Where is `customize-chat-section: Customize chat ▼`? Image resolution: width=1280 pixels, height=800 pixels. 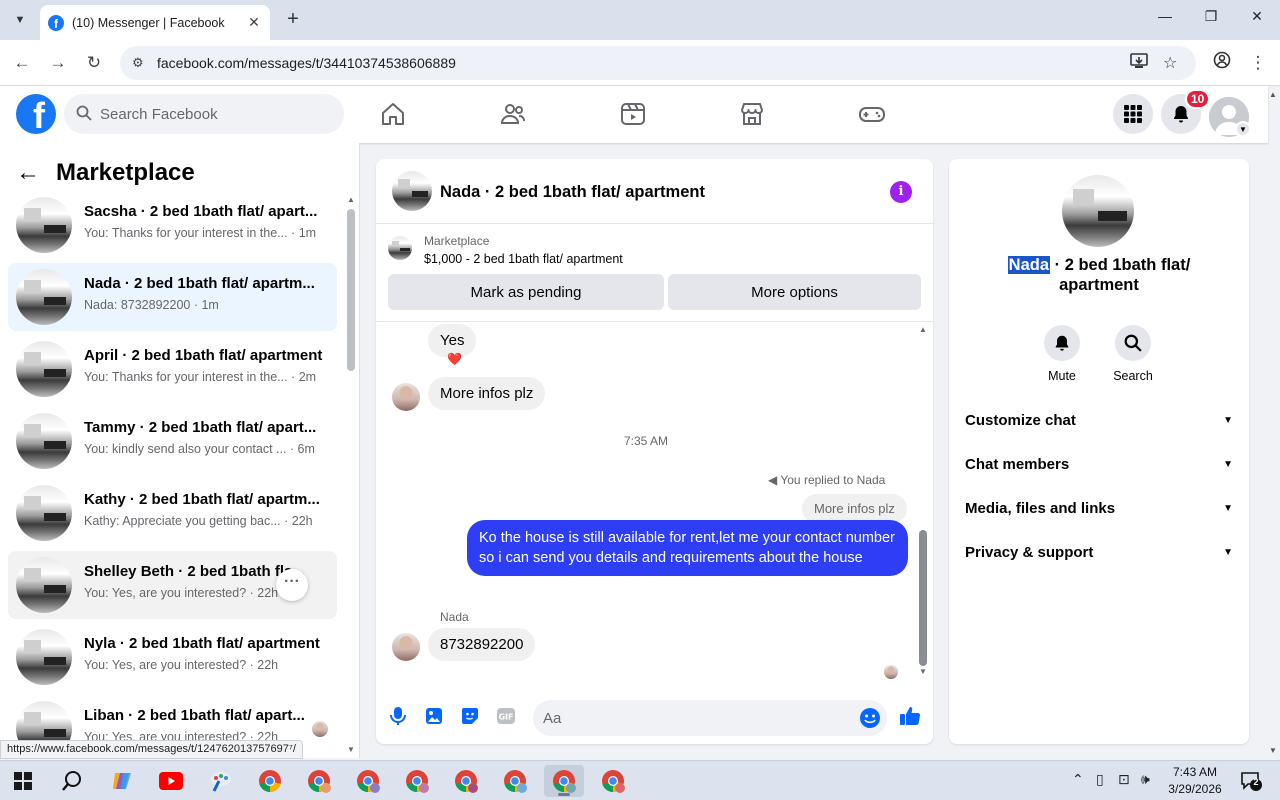
customize-chat-section: Customize chat ▼ is located at coordinates (1099, 420).